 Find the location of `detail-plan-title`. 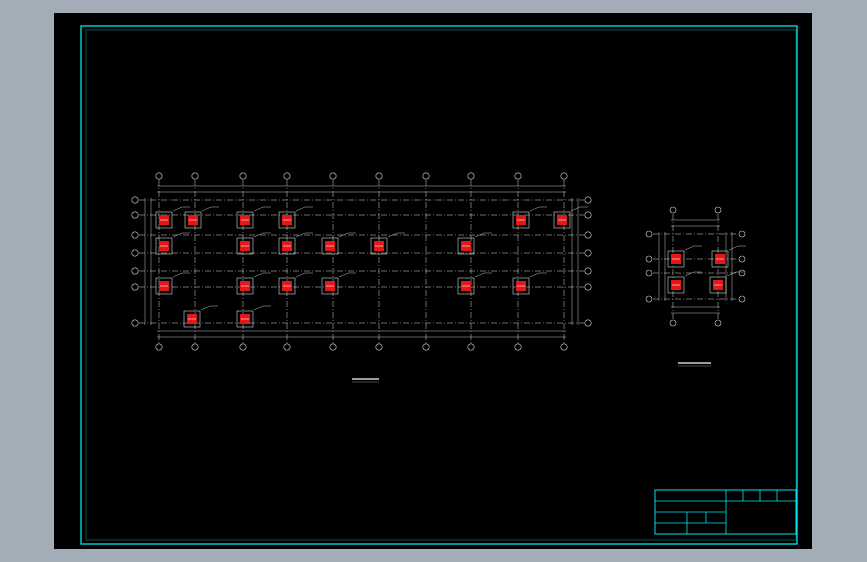

detail-plan-title is located at coordinates (694, 364).